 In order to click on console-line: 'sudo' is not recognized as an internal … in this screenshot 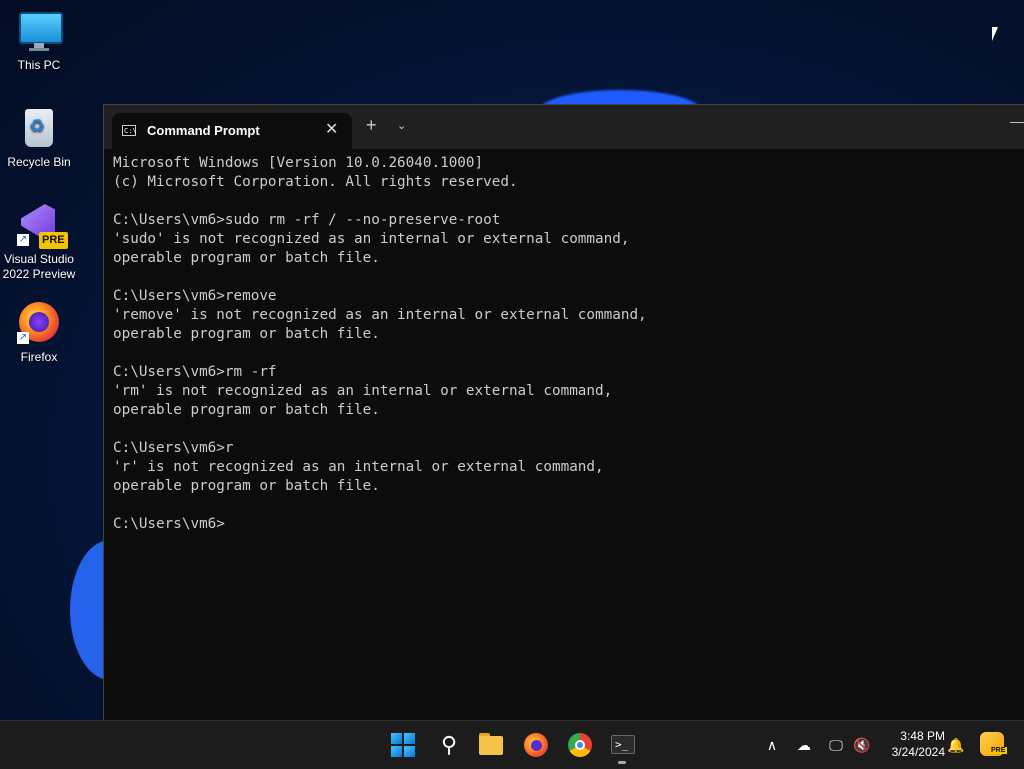, I will do `click(371, 239)`.